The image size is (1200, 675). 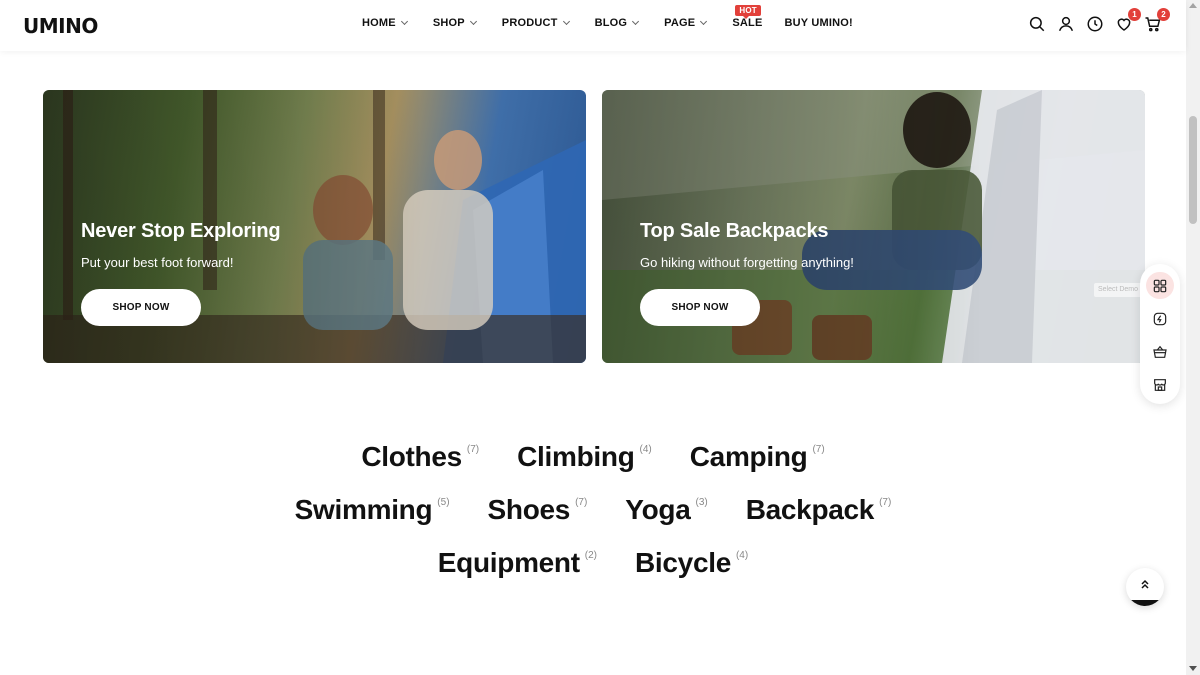 I want to click on category-equipment: Equipment (2), so click(x=517, y=563).